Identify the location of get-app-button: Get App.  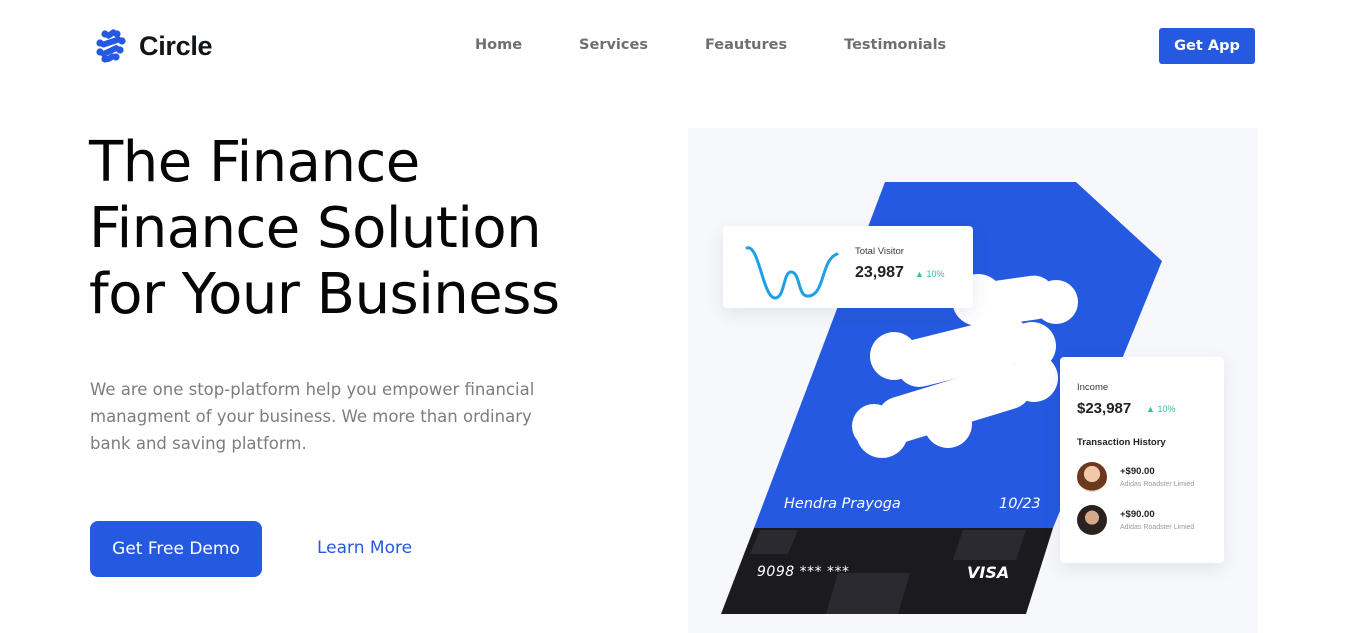
(1207, 46).